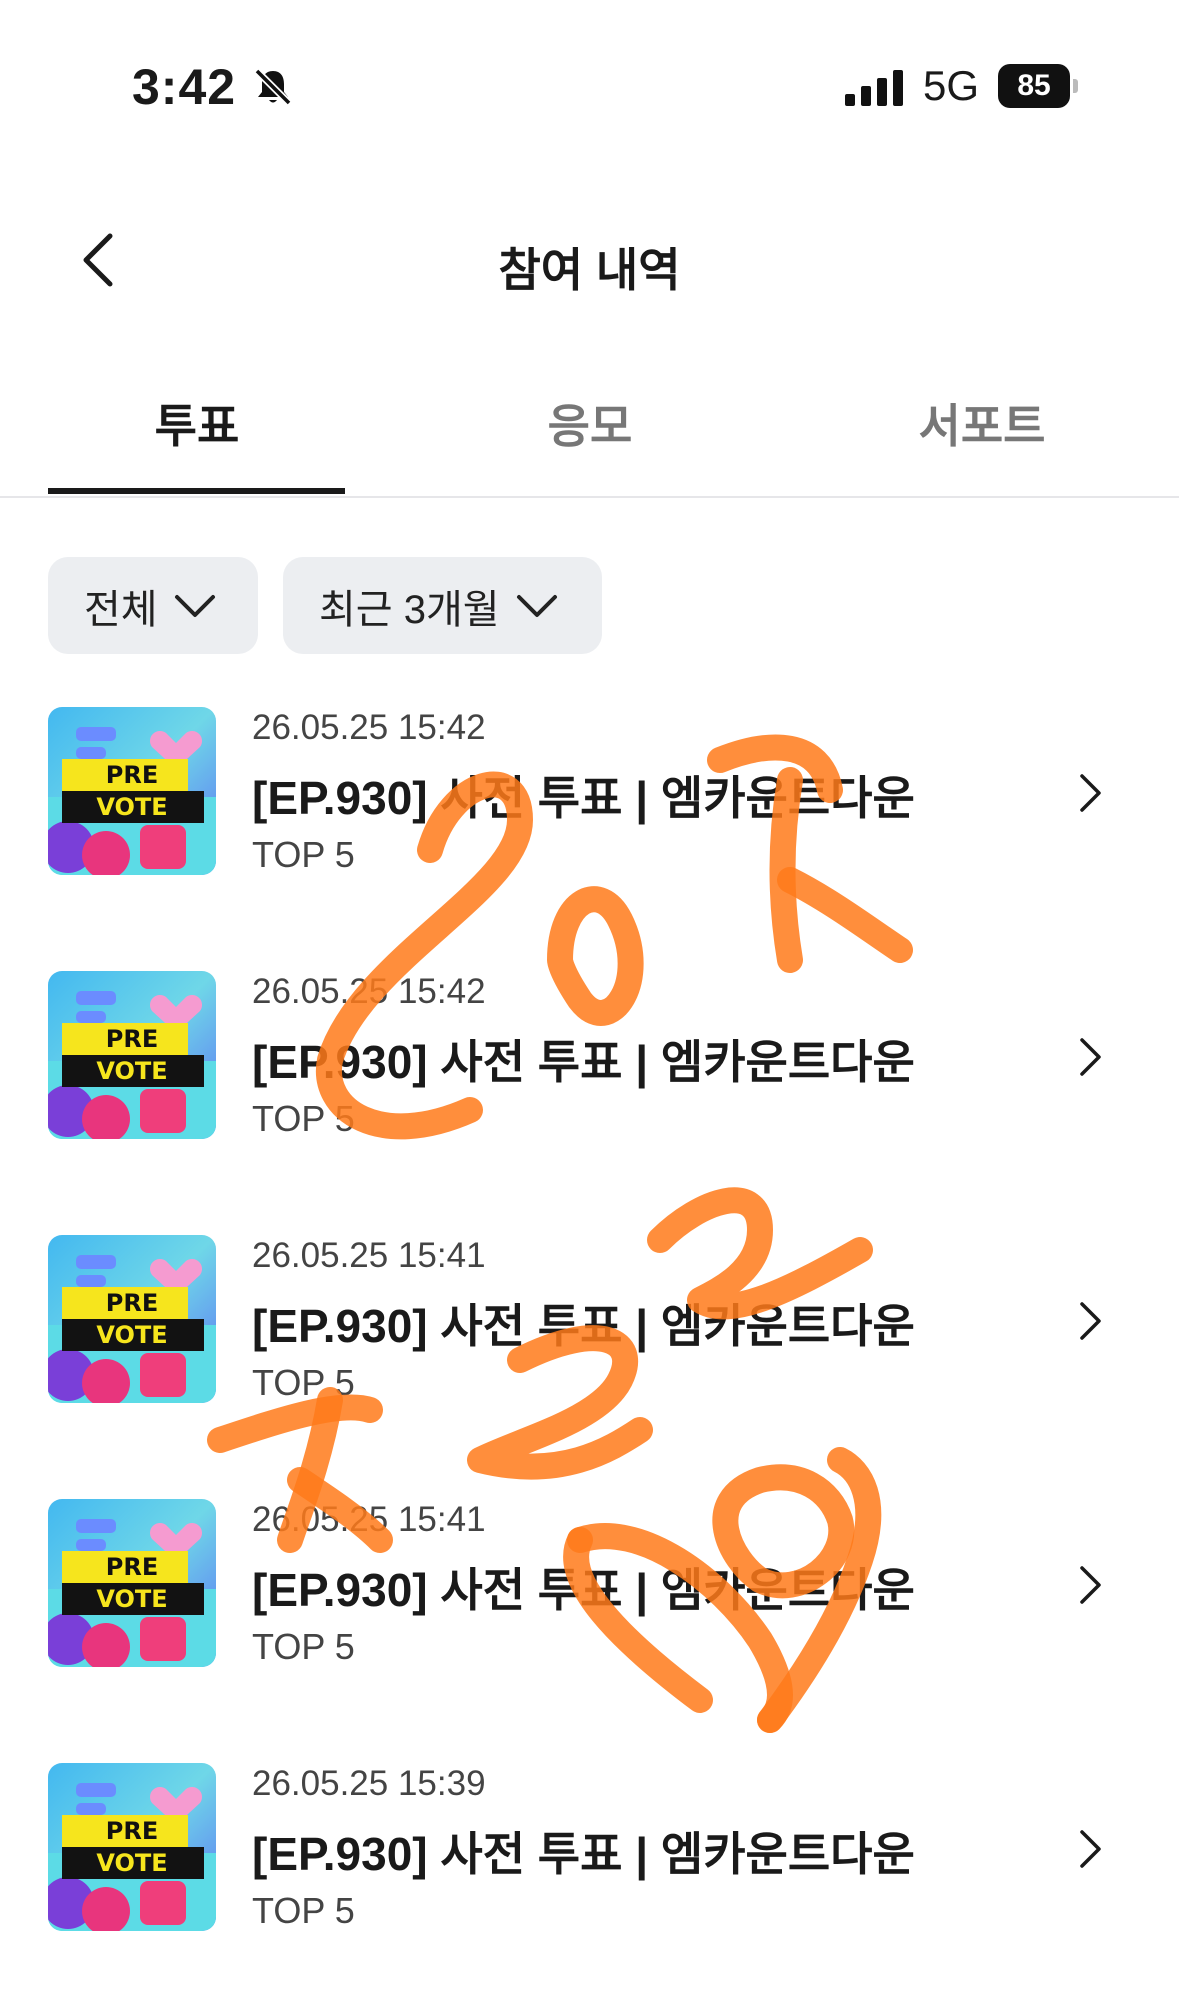 This screenshot has width=1179, height=2002. What do you see at coordinates (589, 75) in the screenshot?
I see `status-bar: 3:42 5G 85` at bounding box center [589, 75].